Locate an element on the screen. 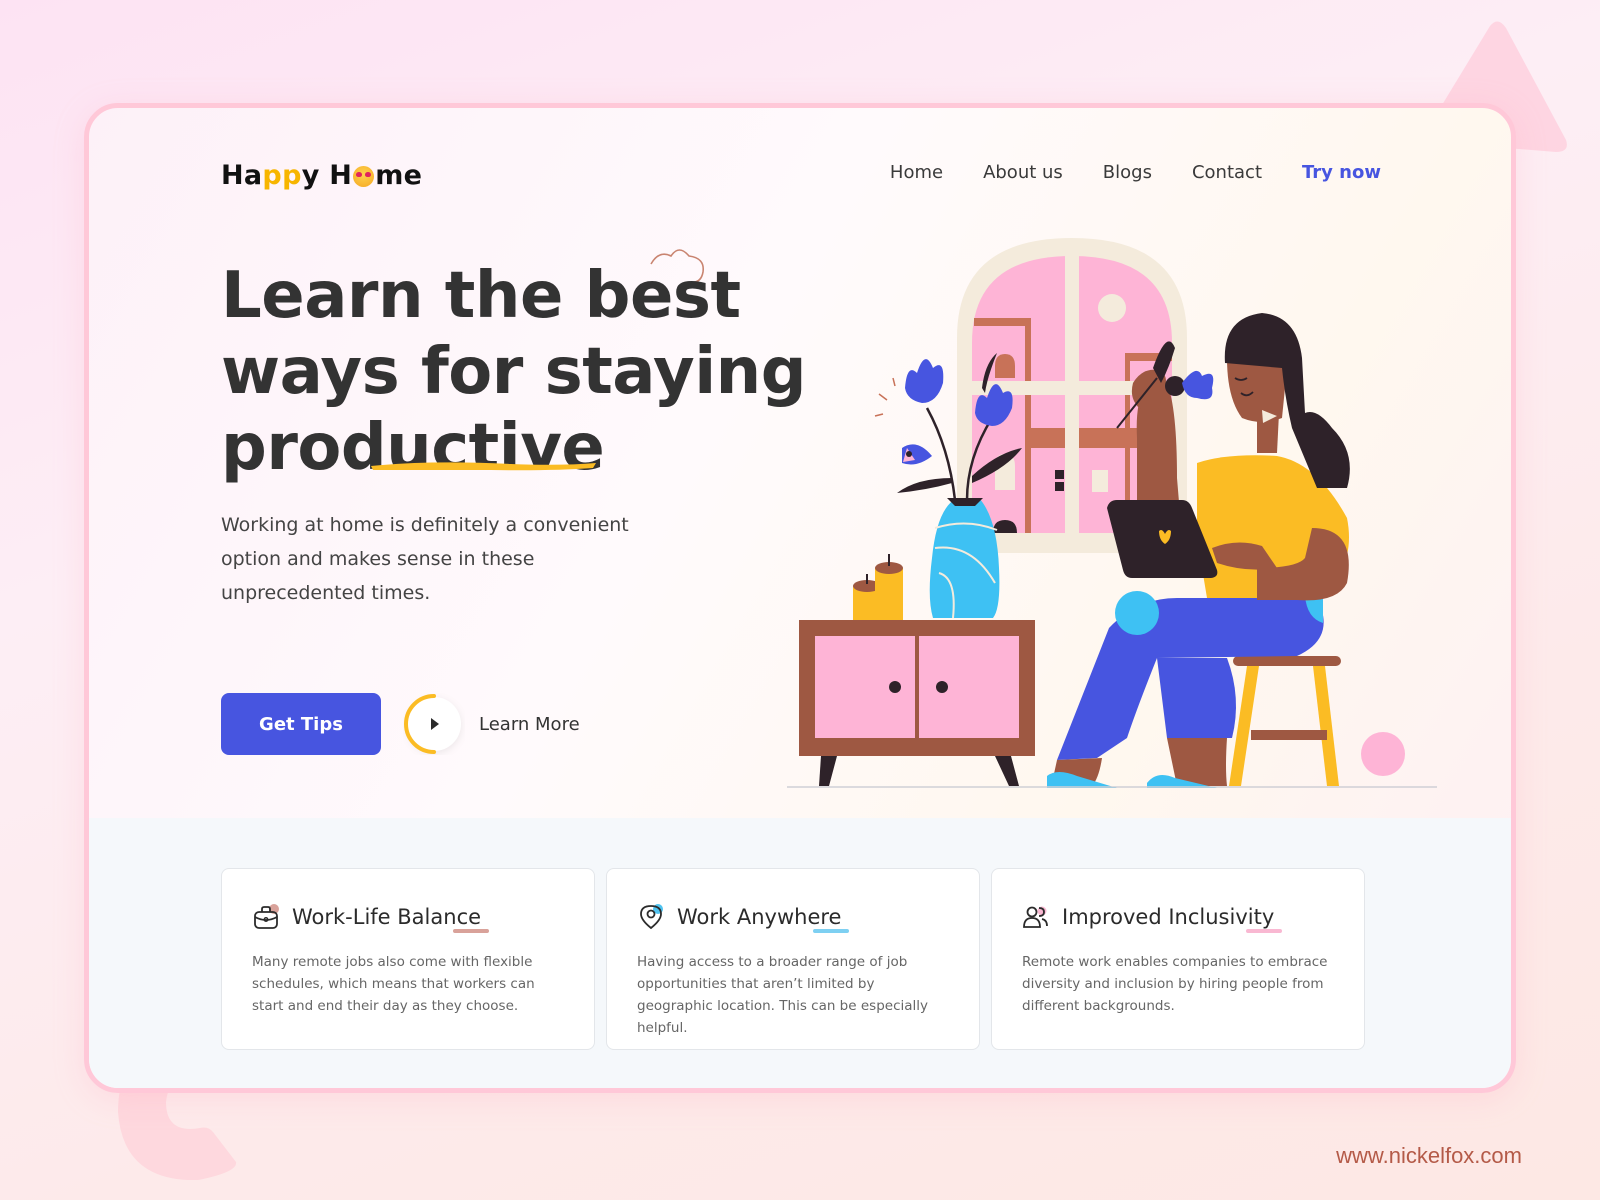  candles is located at coordinates (878, 587).